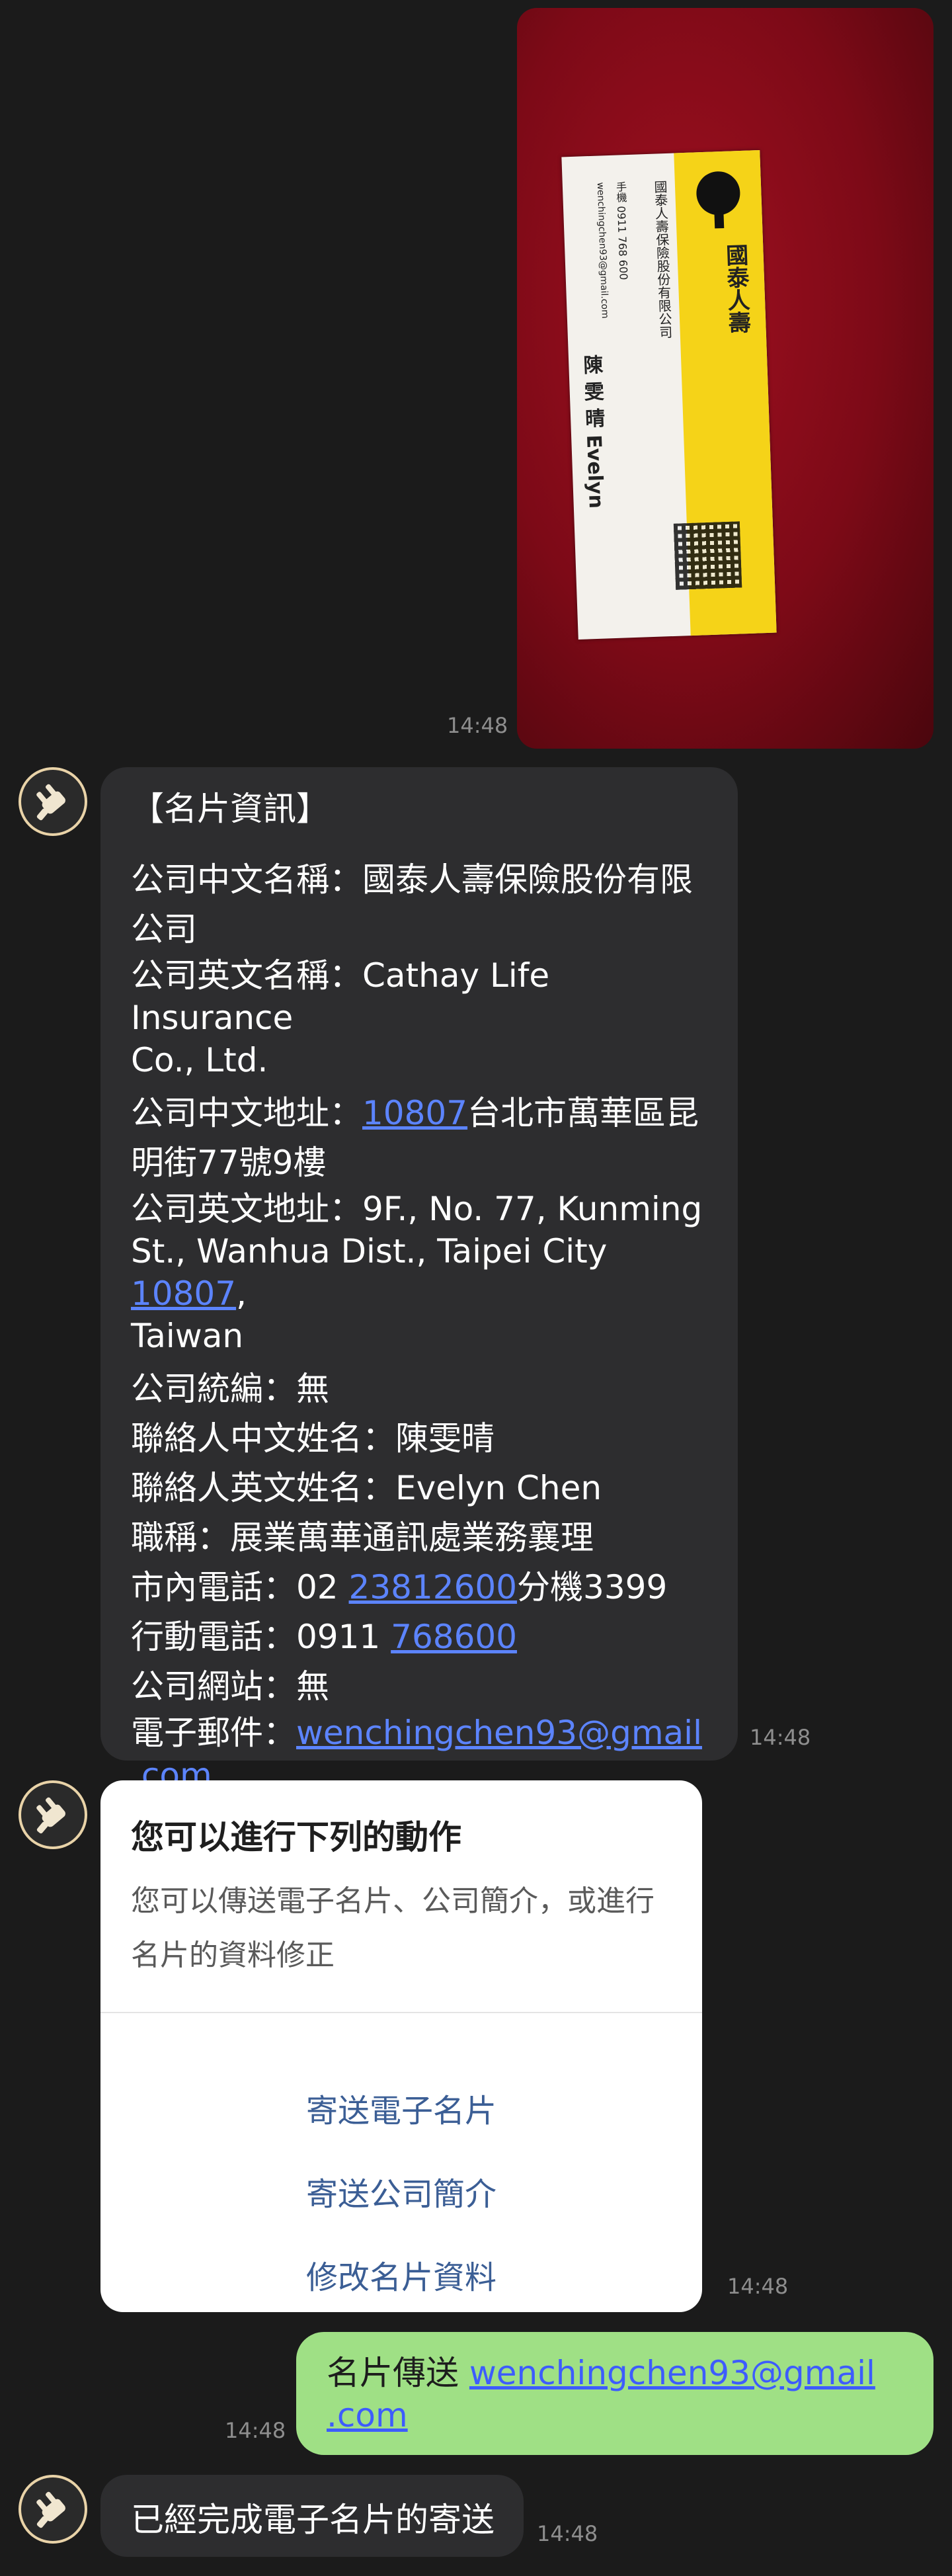 The height and width of the screenshot is (2576, 952). I want to click on info-heading: 【名片資訊】, so click(230, 809).